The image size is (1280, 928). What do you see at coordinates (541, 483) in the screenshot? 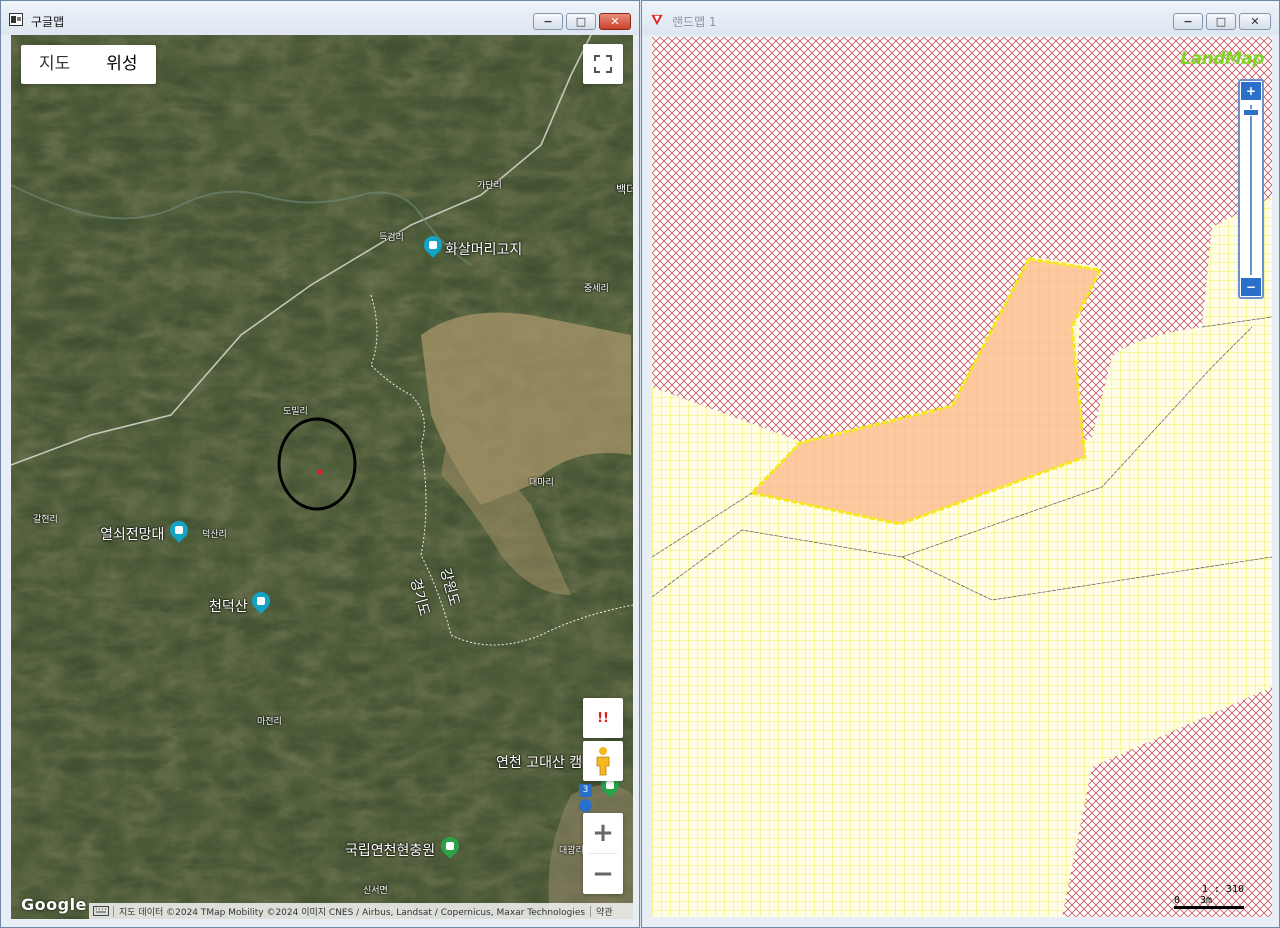
I see `place-label: 대마리` at bounding box center [541, 483].